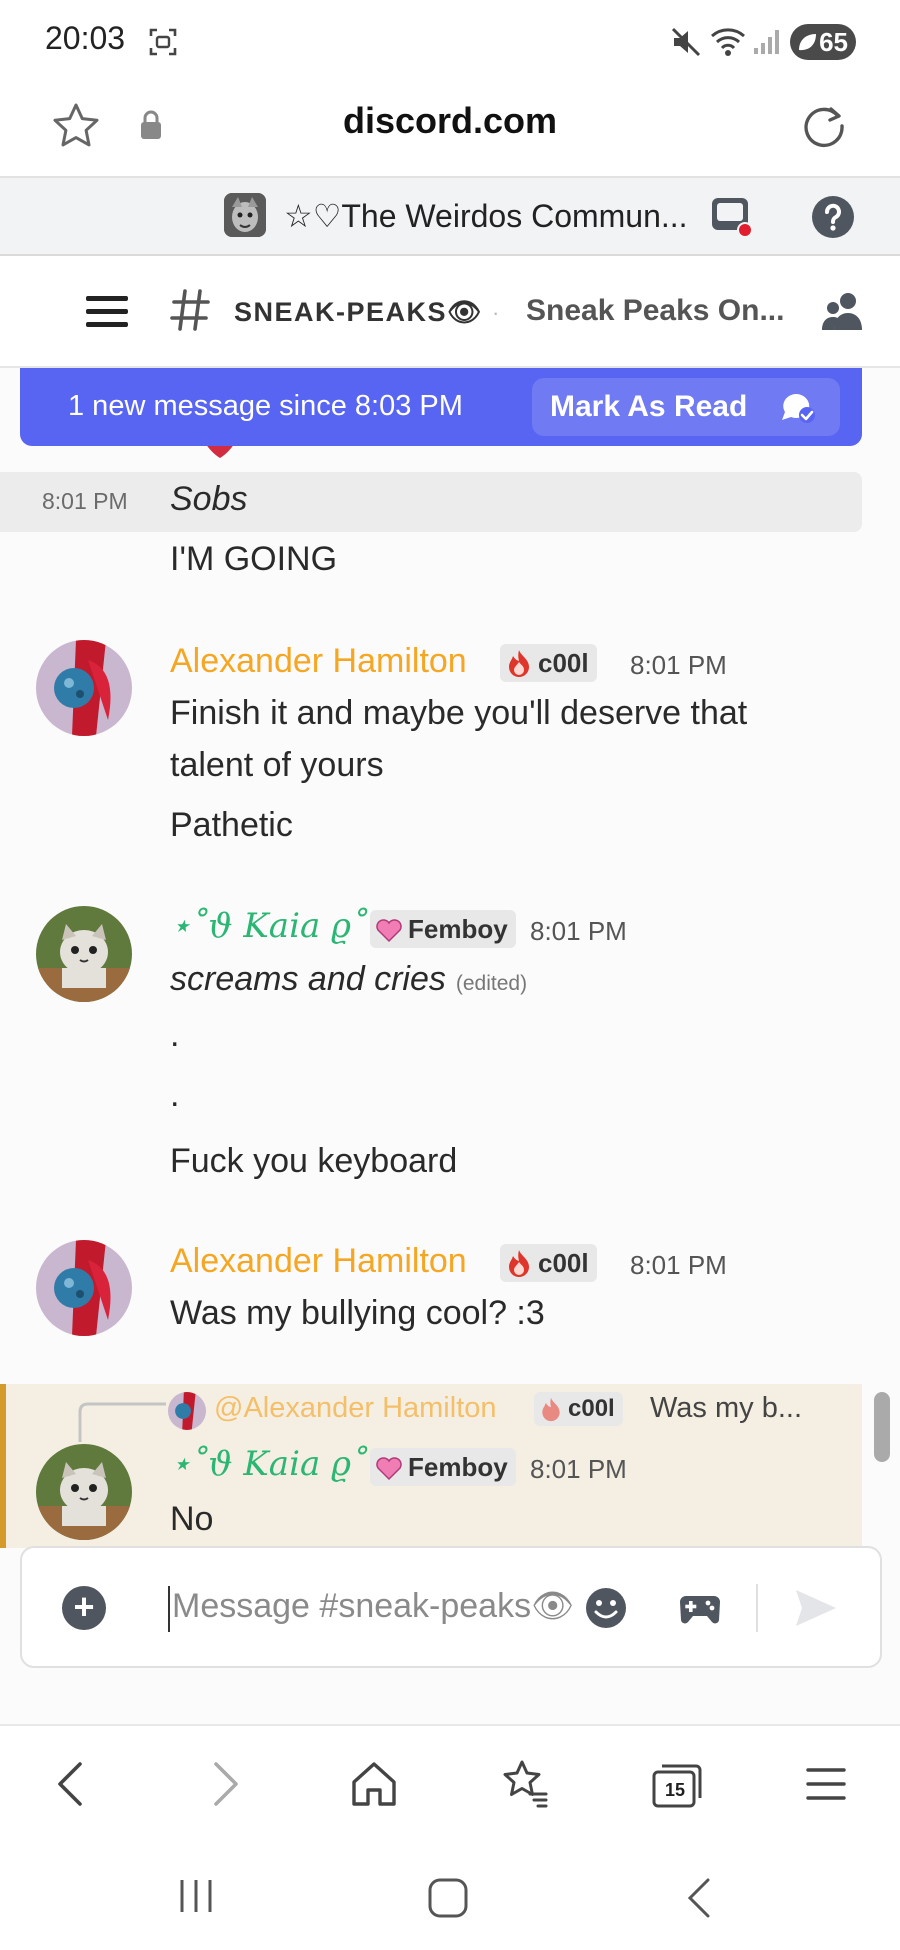 This screenshot has width=900, height=1950. What do you see at coordinates (231, 825) in the screenshot?
I see `message-text: Pathetic` at bounding box center [231, 825].